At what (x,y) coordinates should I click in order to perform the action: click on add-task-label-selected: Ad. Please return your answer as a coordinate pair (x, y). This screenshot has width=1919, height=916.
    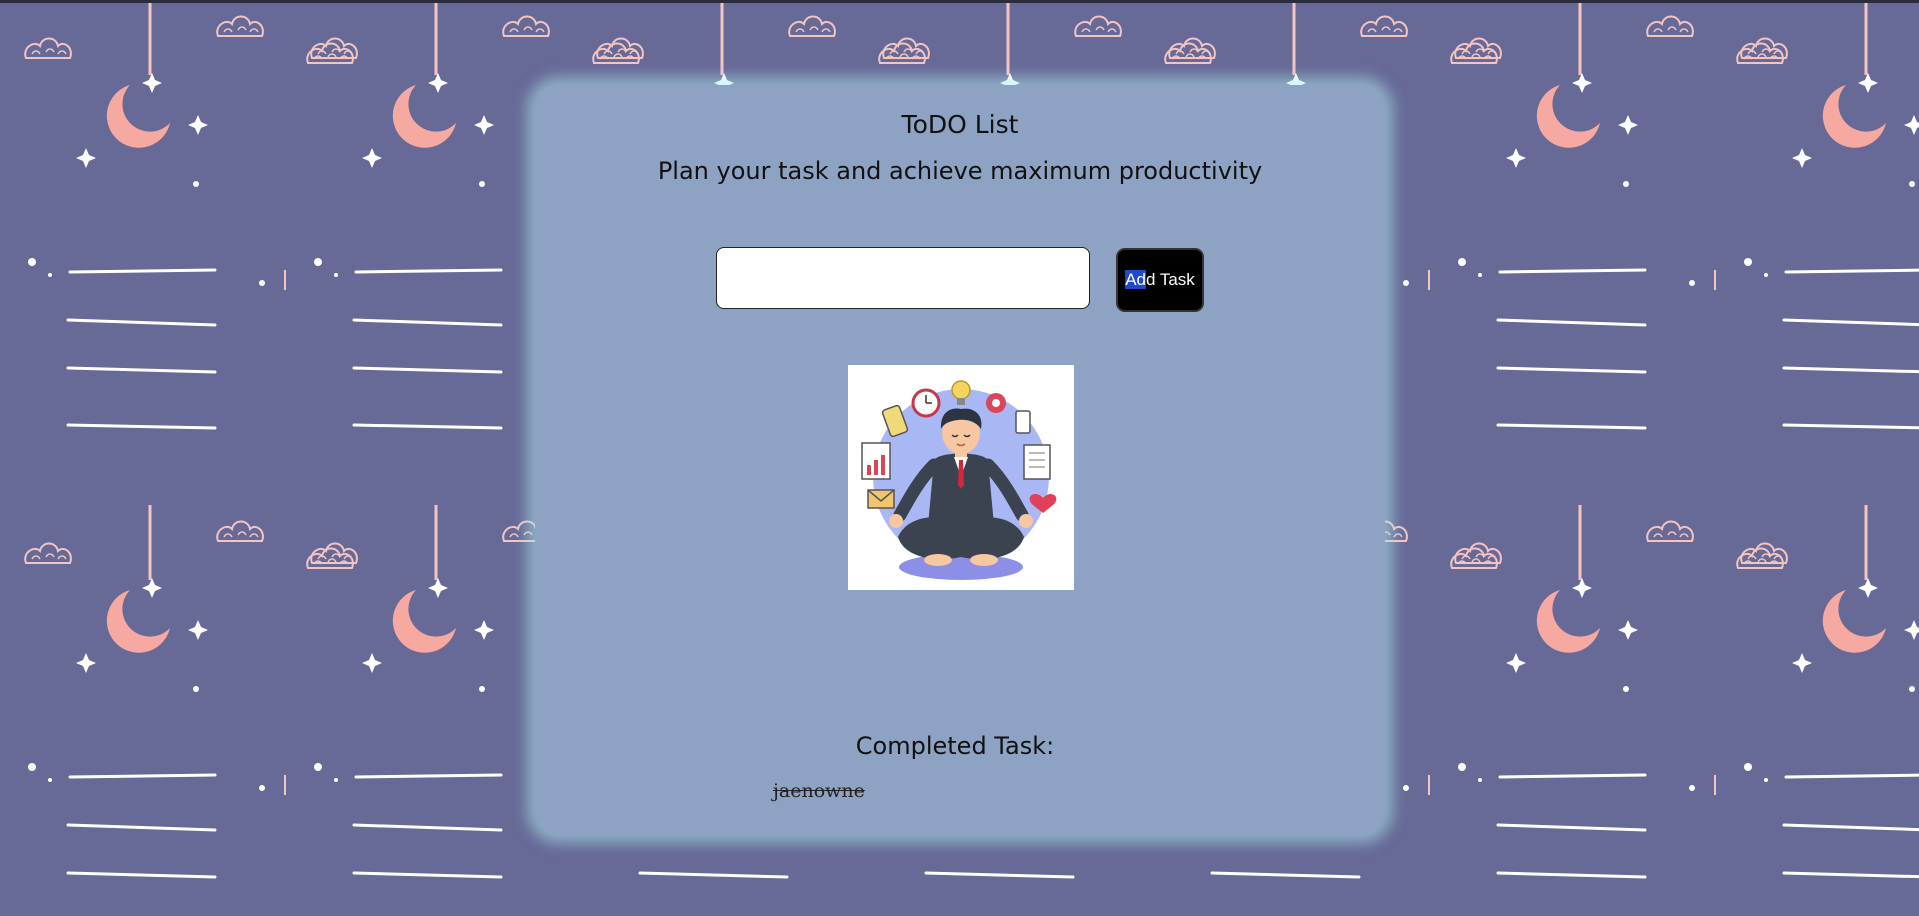
    Looking at the image, I should click on (1135, 279).